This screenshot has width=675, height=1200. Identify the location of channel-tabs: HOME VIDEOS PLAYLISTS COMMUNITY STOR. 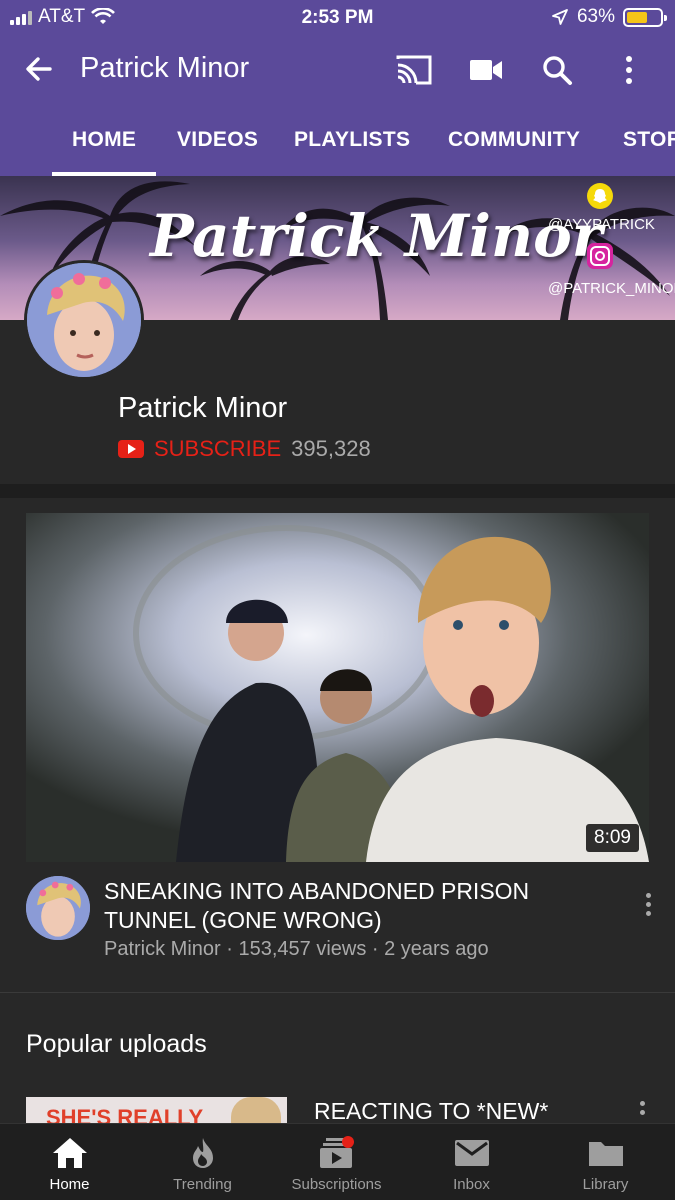
(337, 139).